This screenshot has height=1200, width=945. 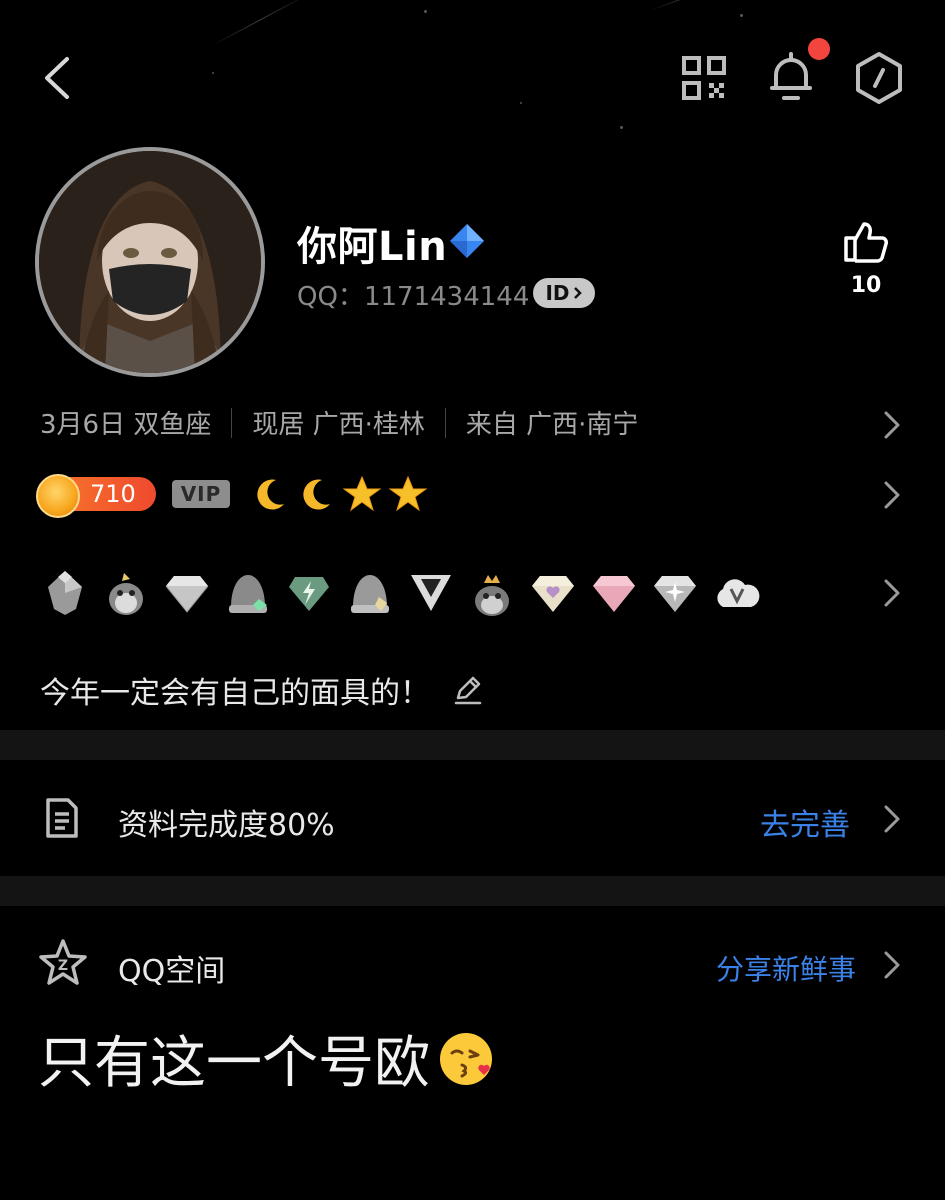 I want to click on back-arrow-icon, so click(x=56, y=78).